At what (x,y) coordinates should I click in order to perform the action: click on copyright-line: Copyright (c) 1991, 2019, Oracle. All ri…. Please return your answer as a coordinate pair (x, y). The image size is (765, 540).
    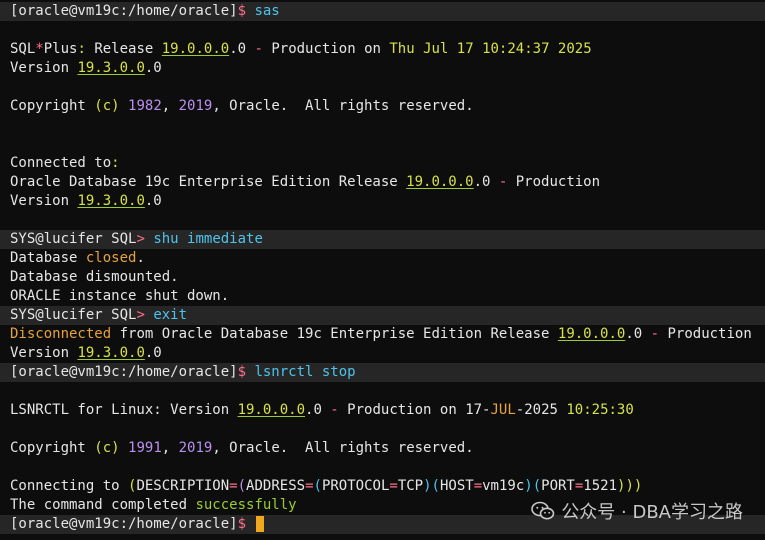
    Looking at the image, I should click on (382, 448).